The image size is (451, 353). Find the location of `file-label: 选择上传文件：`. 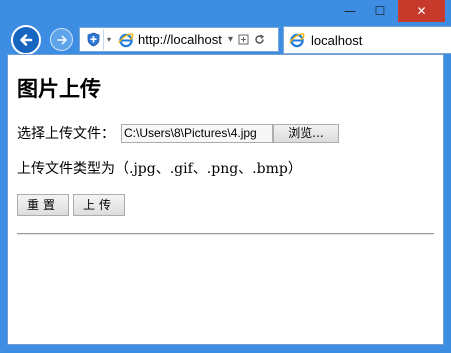

file-label: 选择上传文件： is located at coordinates (66, 134).